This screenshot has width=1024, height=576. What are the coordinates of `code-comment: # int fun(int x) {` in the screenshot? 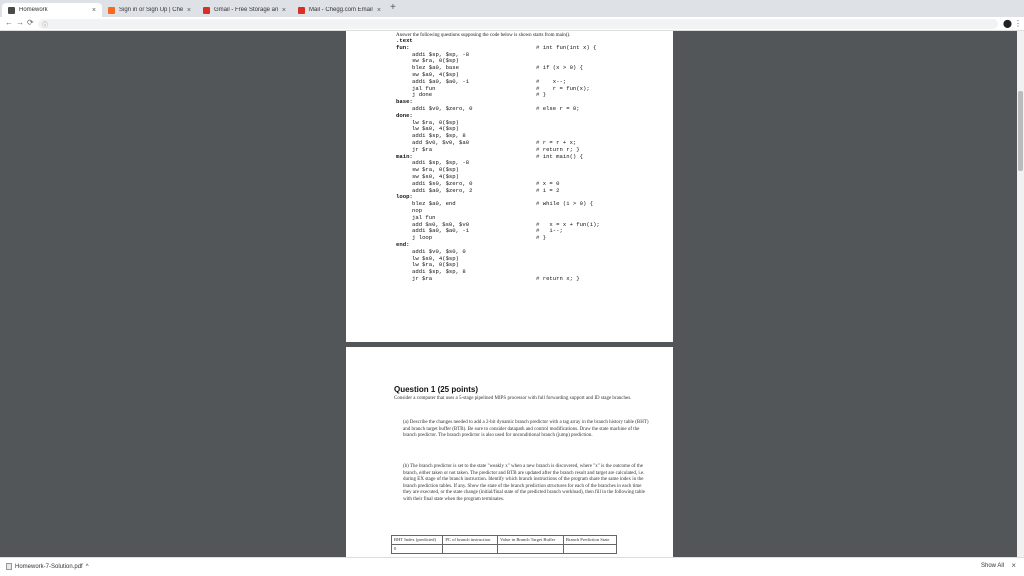 It's located at (566, 47).